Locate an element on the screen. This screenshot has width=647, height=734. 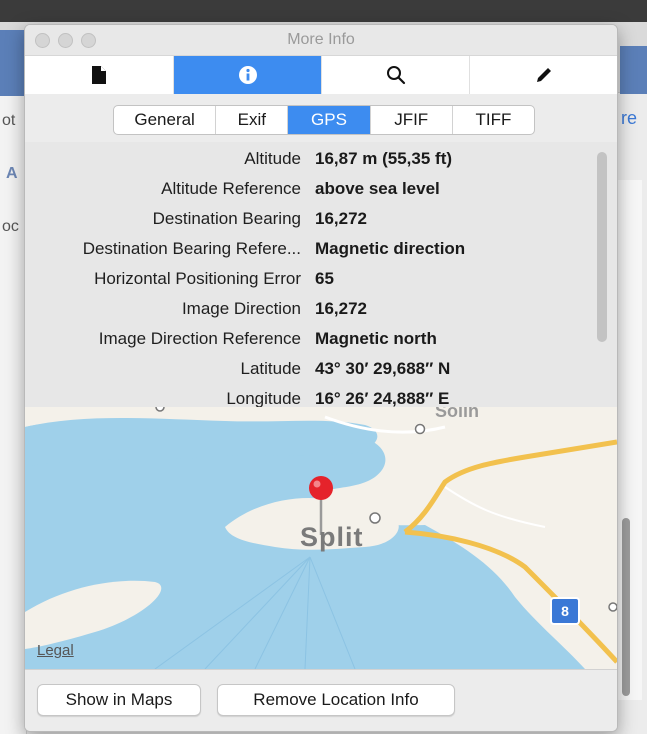
inspector-toolbar is located at coordinates (321, 75).